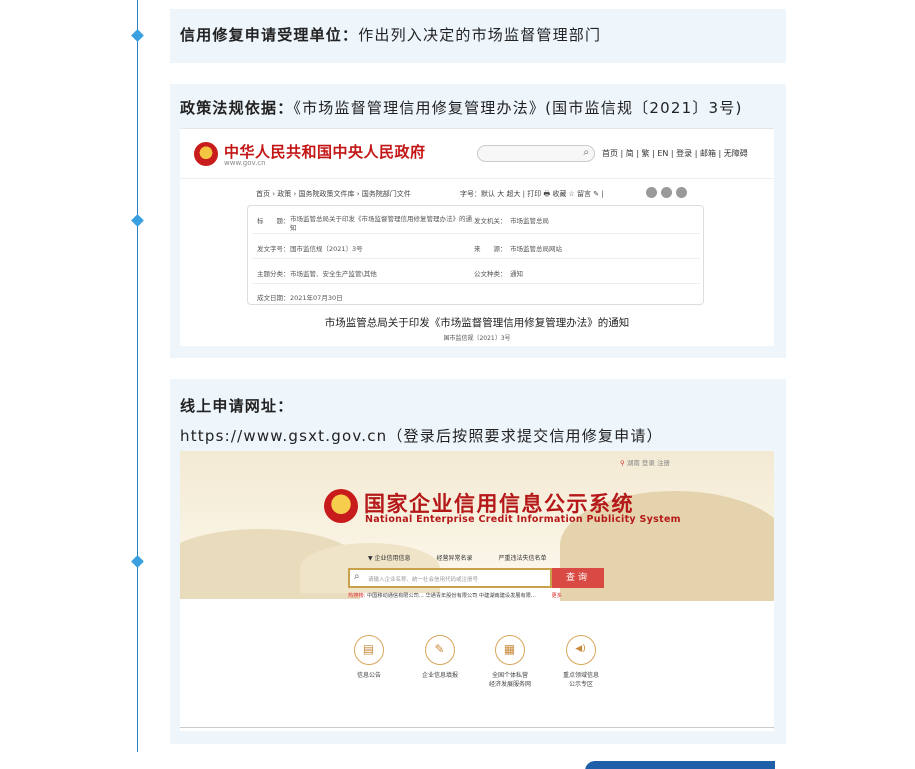  Describe the element at coordinates (357, 596) in the screenshot. I see `hot-search-label: 热搜榜:` at that location.